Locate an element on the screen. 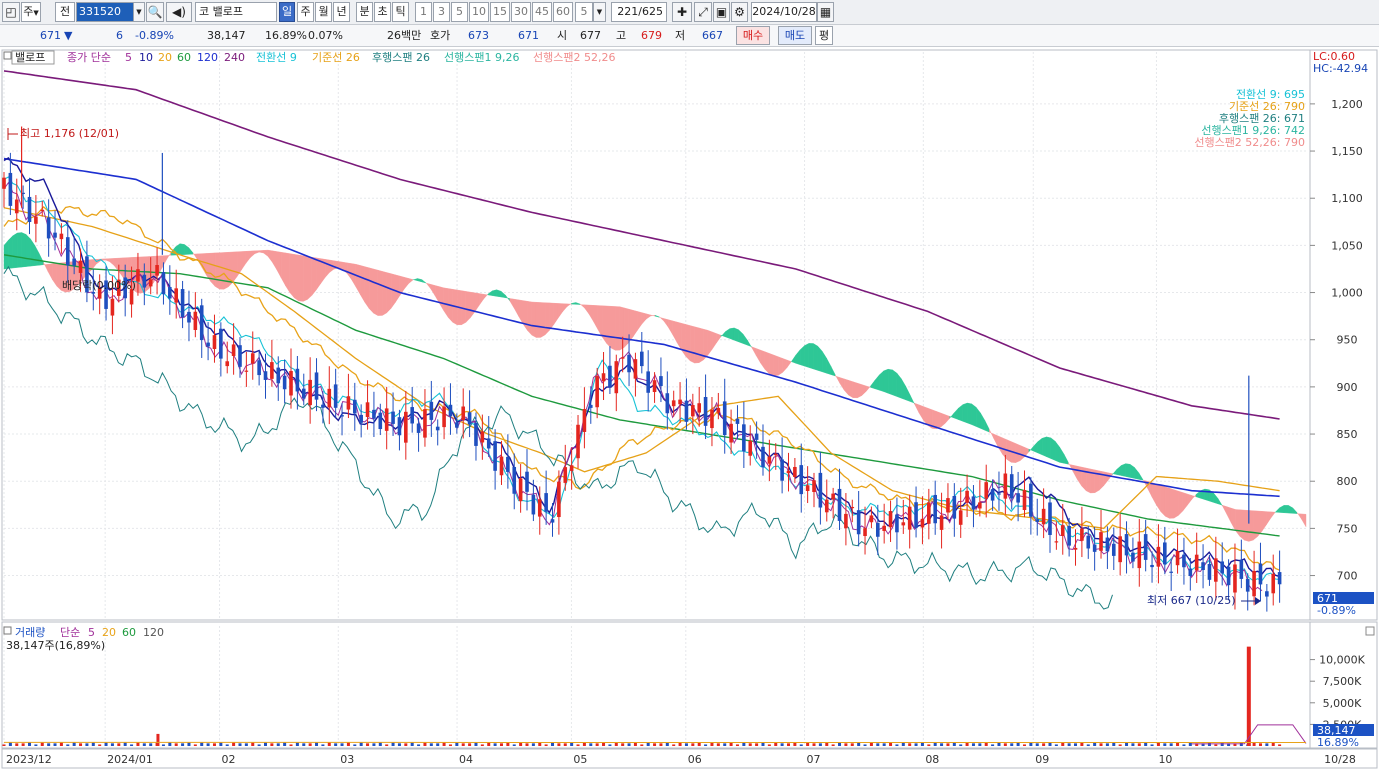 This screenshot has height=769, width=1379. stock-code-input: 331520 is located at coordinates (105, 12).